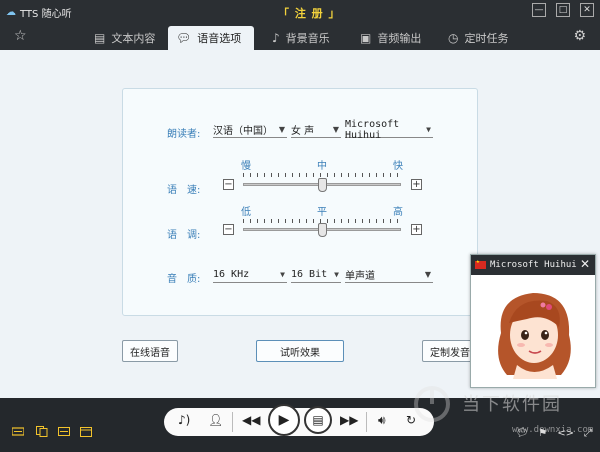 This screenshot has width=600, height=452. What do you see at coordinates (416, 184) in the screenshot?
I see `speed-increase-button: +` at bounding box center [416, 184].